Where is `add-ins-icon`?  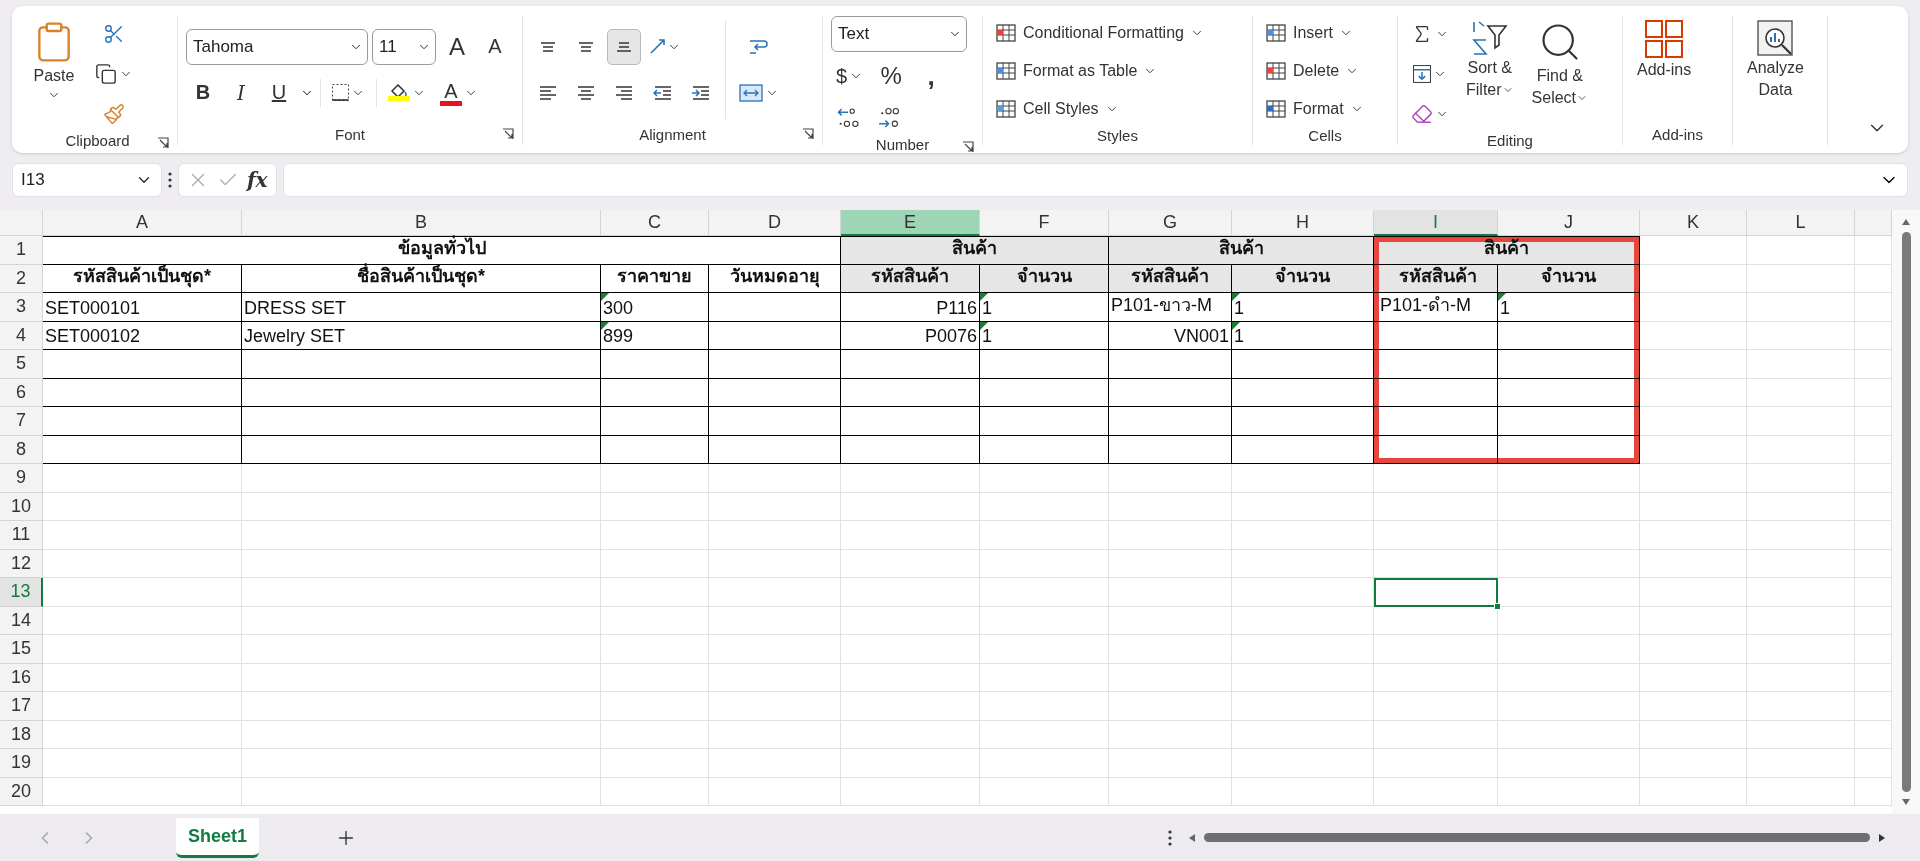
add-ins-icon is located at coordinates (1664, 39).